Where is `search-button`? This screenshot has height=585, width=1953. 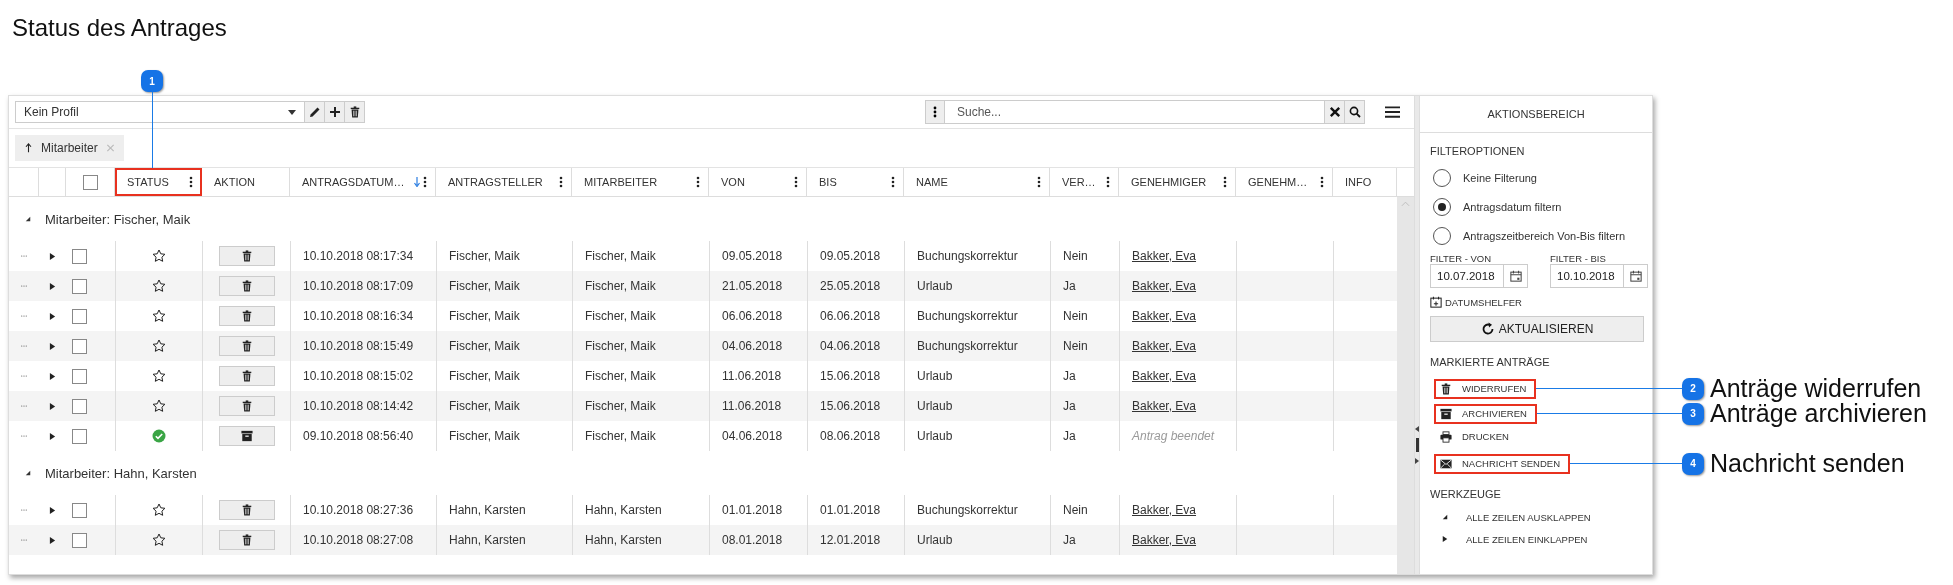
search-button is located at coordinates (1355, 112).